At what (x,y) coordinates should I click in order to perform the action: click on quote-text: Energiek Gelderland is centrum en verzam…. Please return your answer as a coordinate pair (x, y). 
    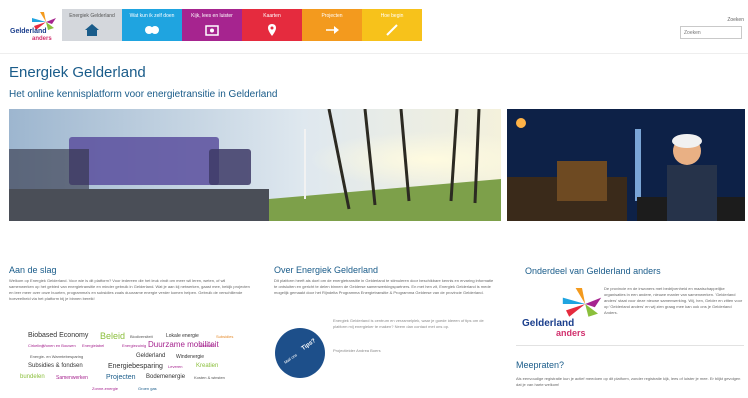
    Looking at the image, I should click on (408, 323).